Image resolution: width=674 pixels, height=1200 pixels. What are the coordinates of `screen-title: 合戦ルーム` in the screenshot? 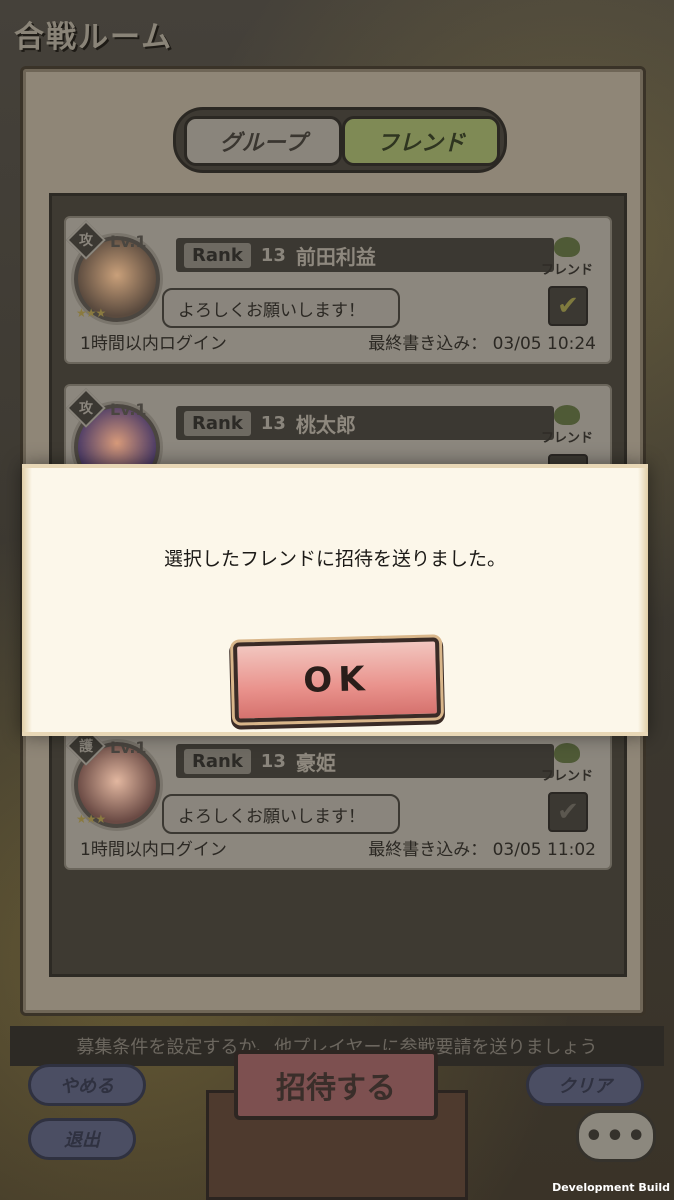 It's located at (94, 37).